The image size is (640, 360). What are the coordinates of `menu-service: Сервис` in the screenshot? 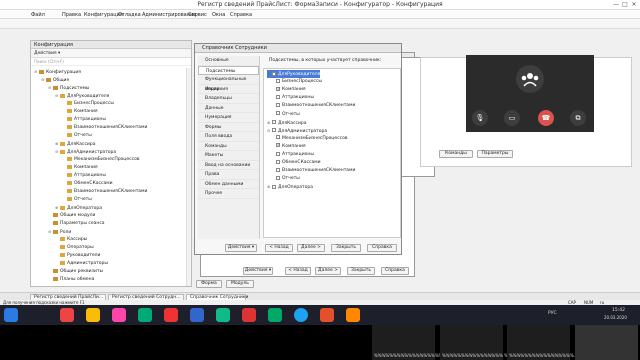 It's located at (197, 15).